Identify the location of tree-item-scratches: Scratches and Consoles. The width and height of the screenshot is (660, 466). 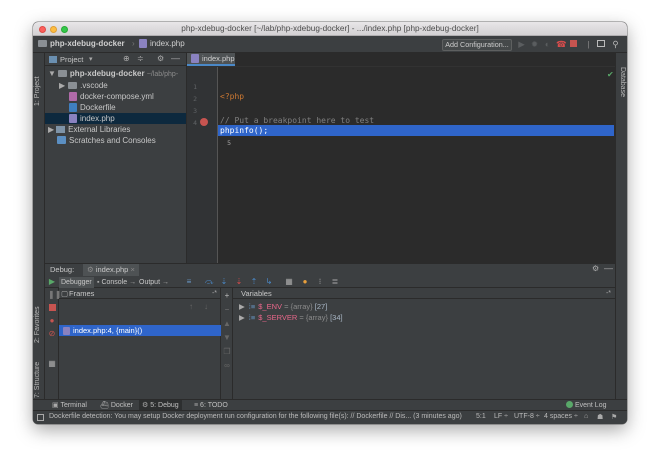
(106, 140).